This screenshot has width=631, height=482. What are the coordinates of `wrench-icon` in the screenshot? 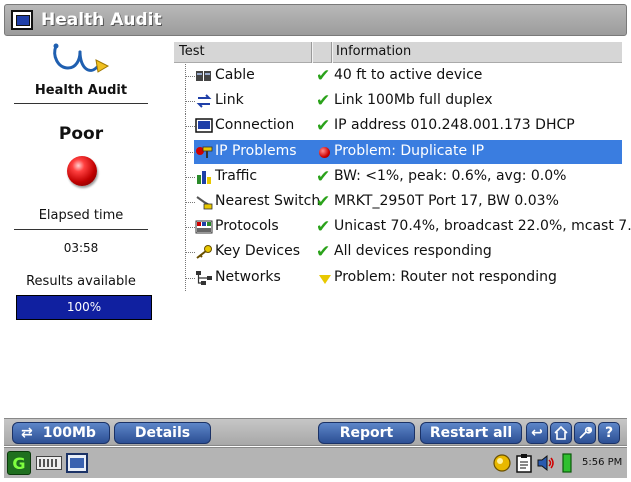 It's located at (585, 432).